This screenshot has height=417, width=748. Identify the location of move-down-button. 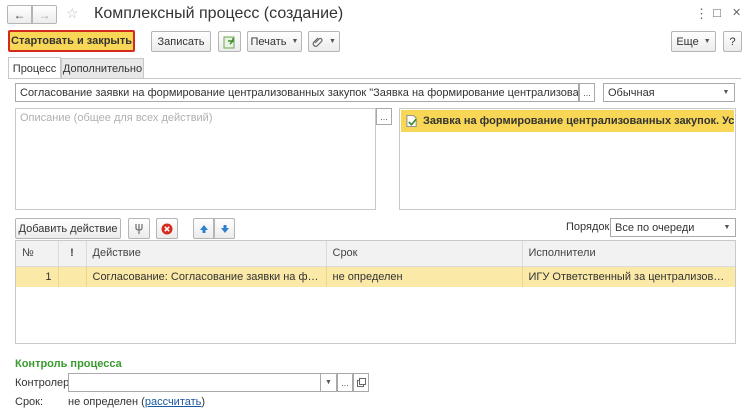
(224, 228).